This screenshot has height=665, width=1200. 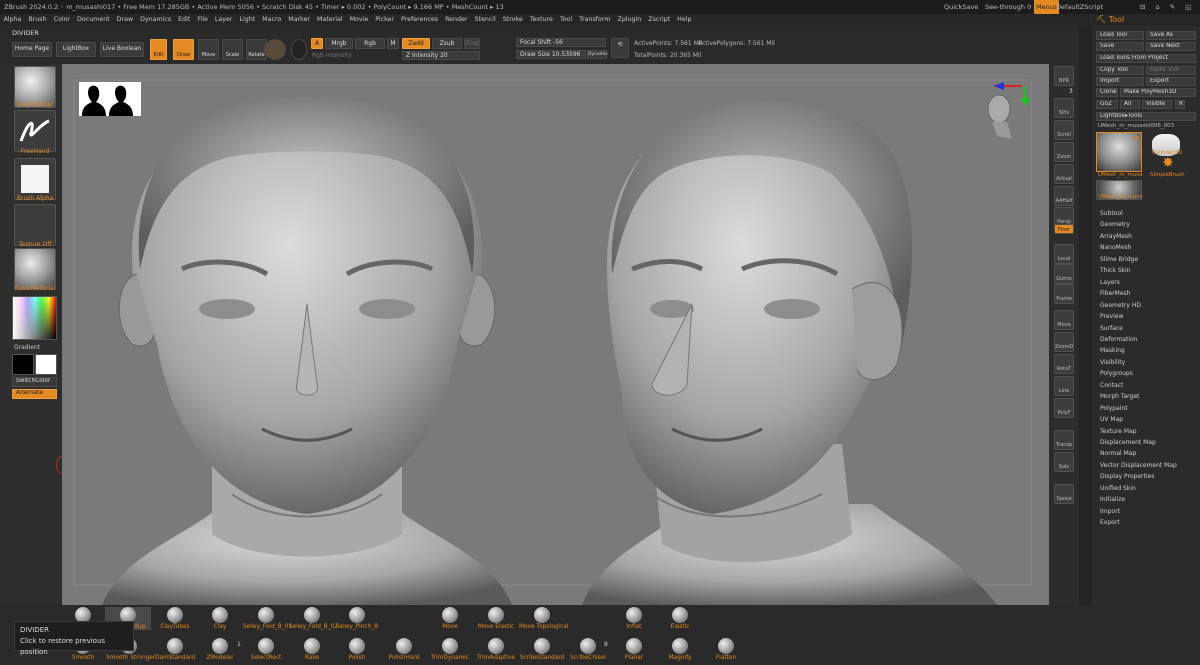 I want to click on brush-move: Move, so click(x=450, y=618).